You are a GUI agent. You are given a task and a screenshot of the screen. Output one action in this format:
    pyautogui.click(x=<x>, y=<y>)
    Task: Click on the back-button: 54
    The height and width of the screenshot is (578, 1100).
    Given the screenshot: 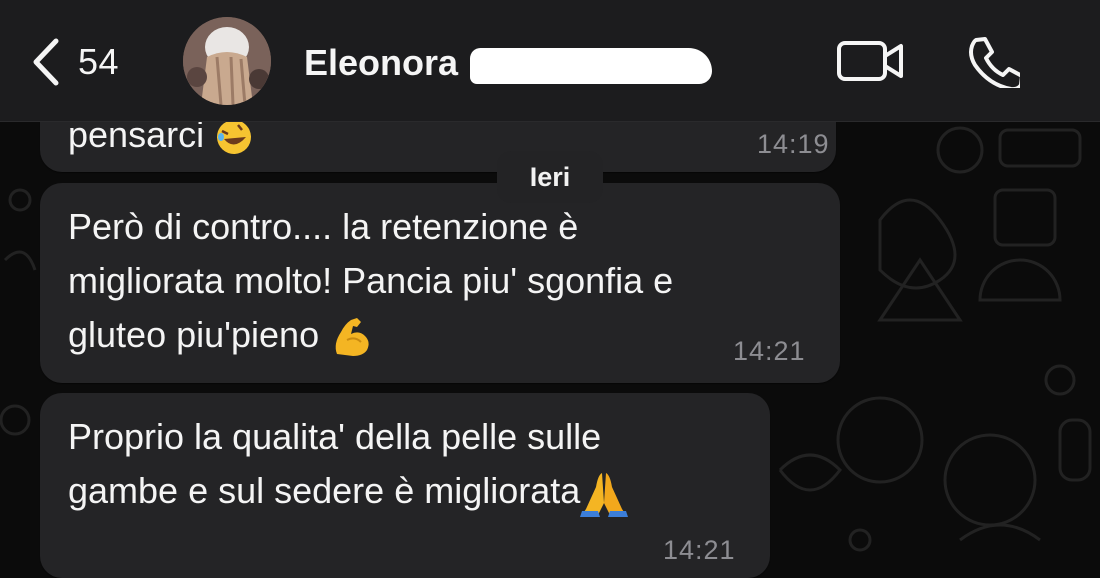 What is the action you would take?
    pyautogui.click(x=74, y=62)
    